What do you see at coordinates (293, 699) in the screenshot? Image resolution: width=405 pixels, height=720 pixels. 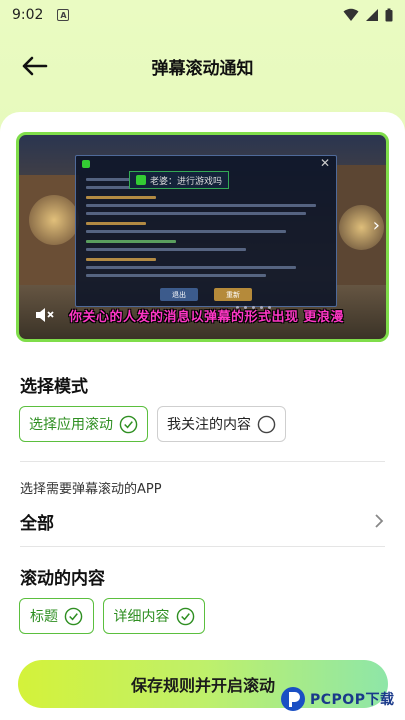 I see `pcpop-logo-icon` at bounding box center [293, 699].